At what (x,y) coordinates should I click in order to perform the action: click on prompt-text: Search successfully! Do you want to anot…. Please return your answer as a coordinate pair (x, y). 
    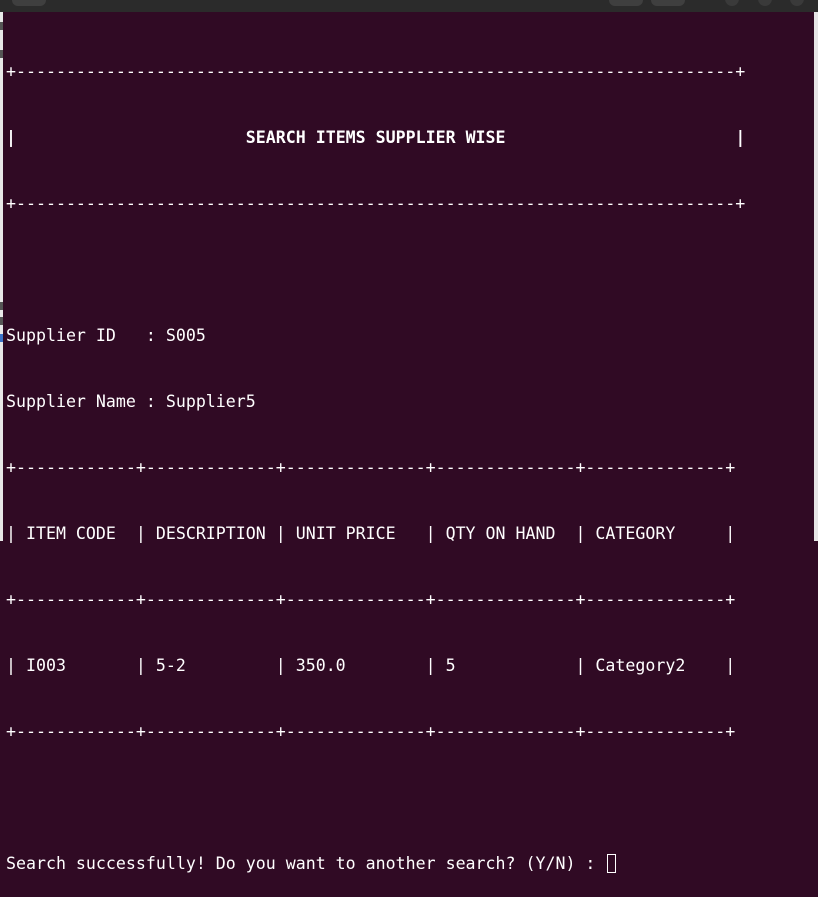
    Looking at the image, I should click on (306, 863).